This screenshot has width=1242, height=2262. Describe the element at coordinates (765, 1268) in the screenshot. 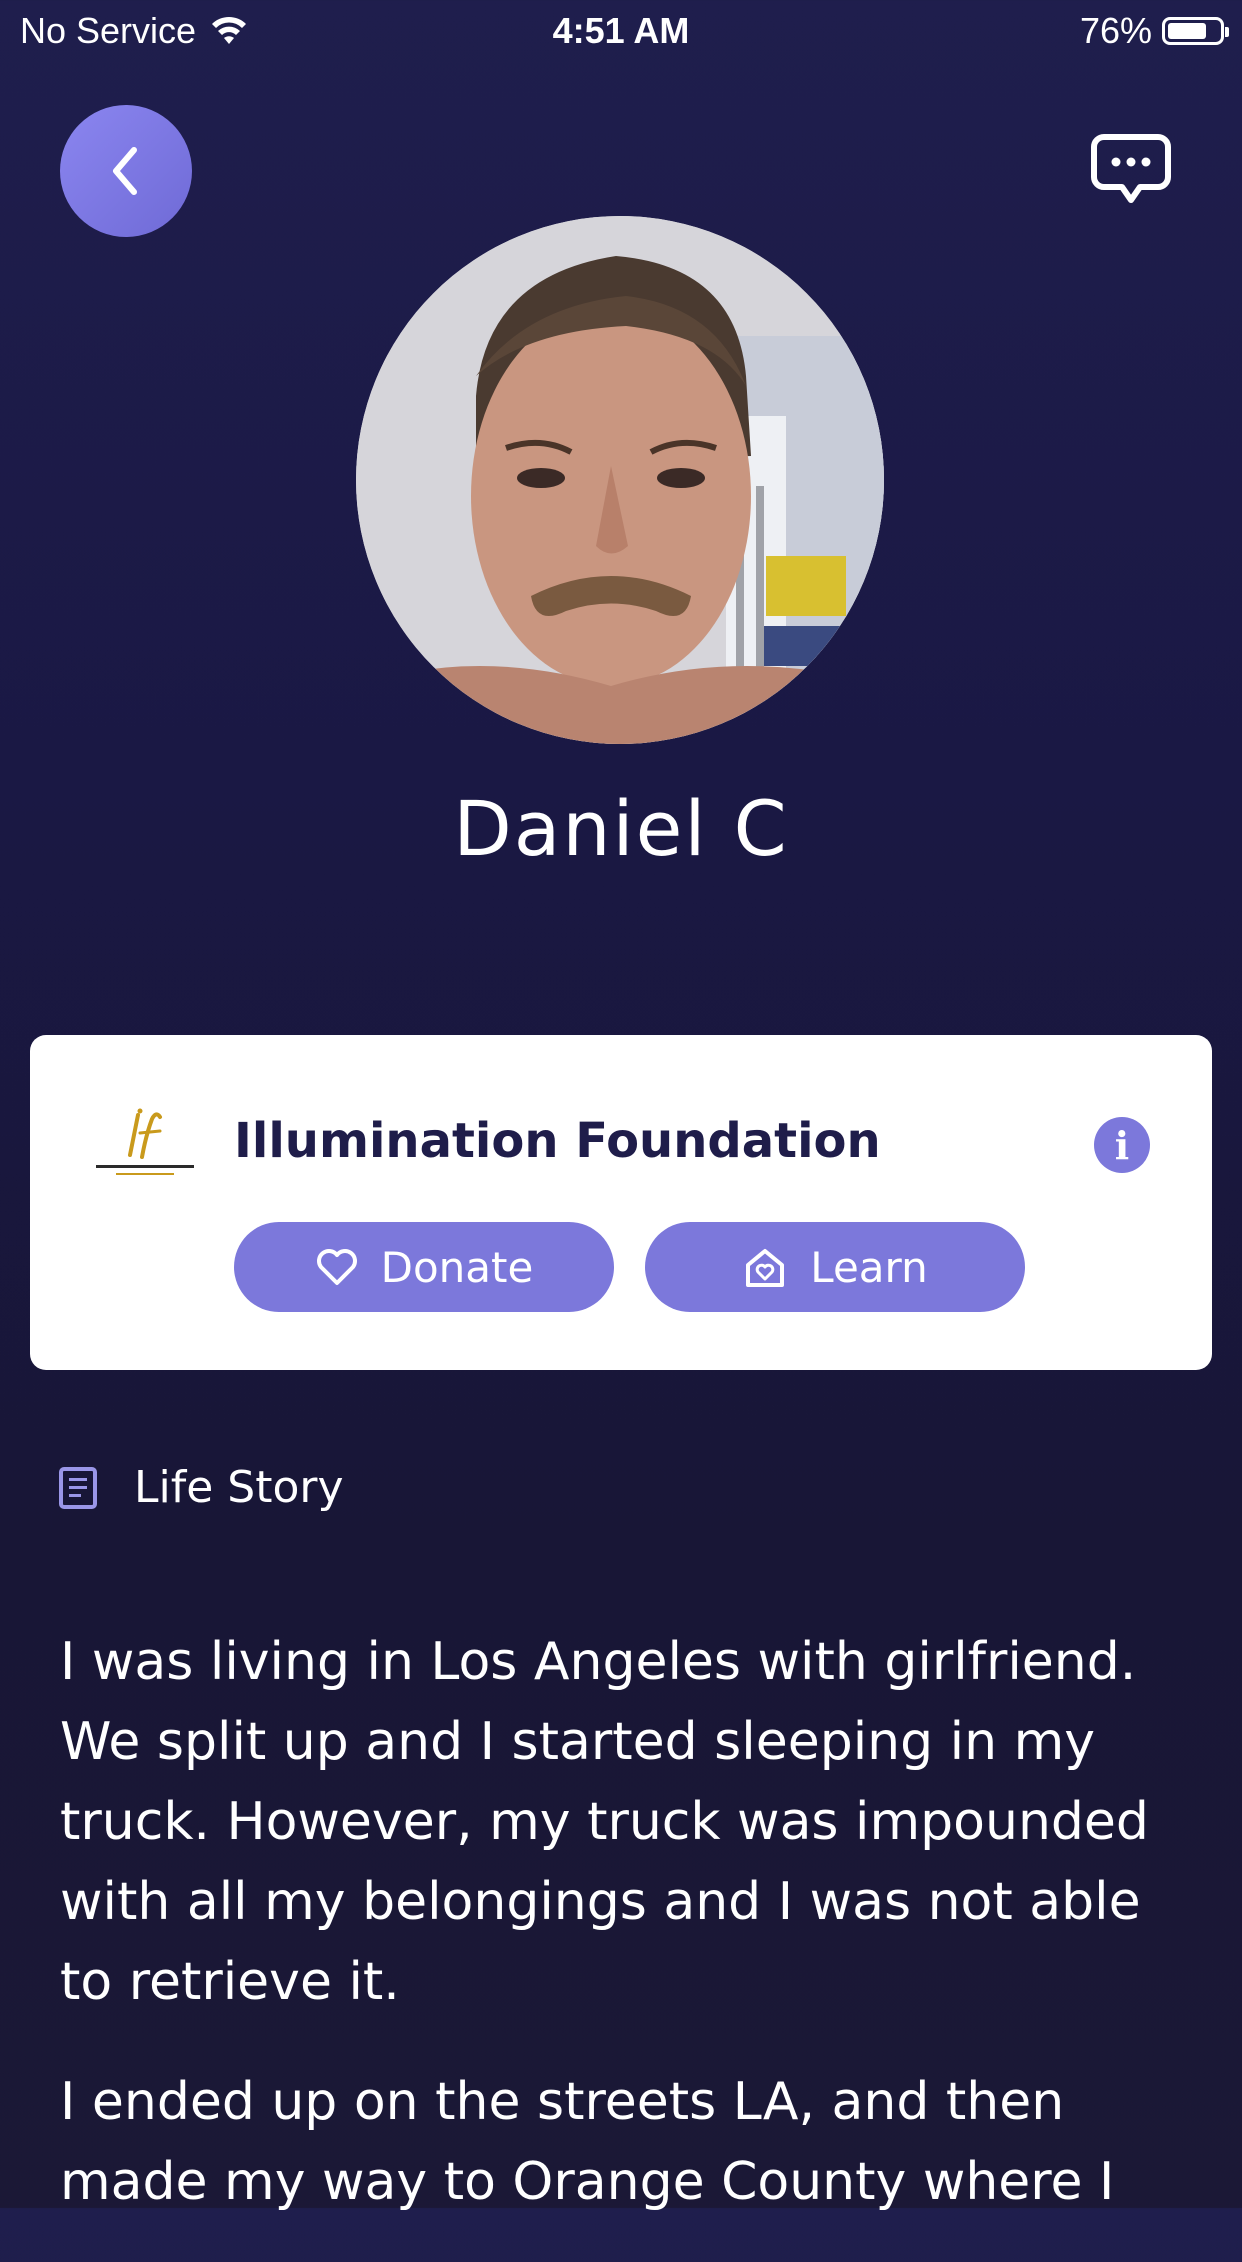

I see `home-heart-icon` at that location.